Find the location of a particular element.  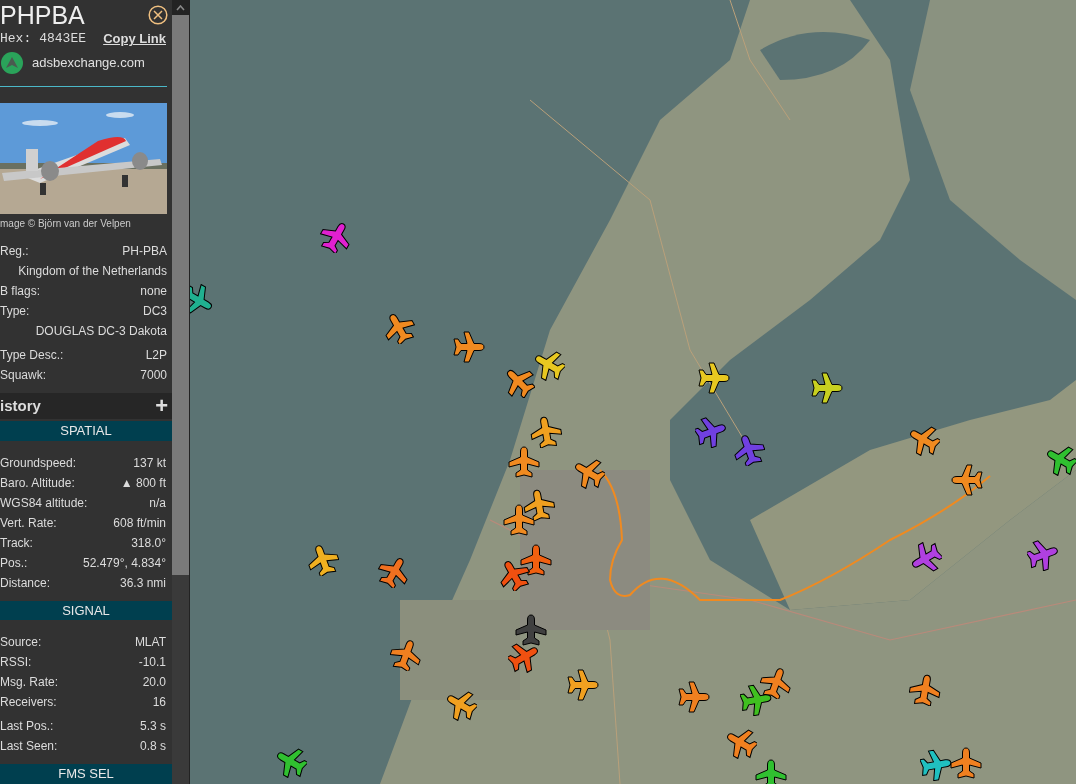

field-value: Kingdom of the Netherlands is located at coordinates (92, 272).